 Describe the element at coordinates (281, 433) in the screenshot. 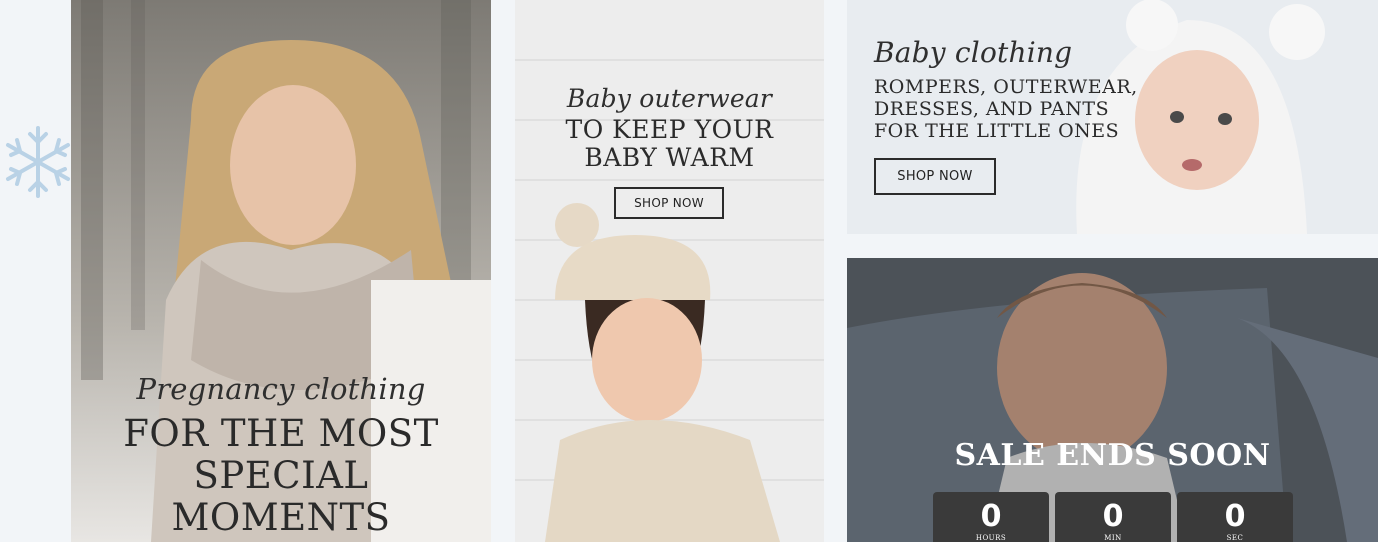

I see `pregnancy-headline-line: FOR THE MOST` at that location.